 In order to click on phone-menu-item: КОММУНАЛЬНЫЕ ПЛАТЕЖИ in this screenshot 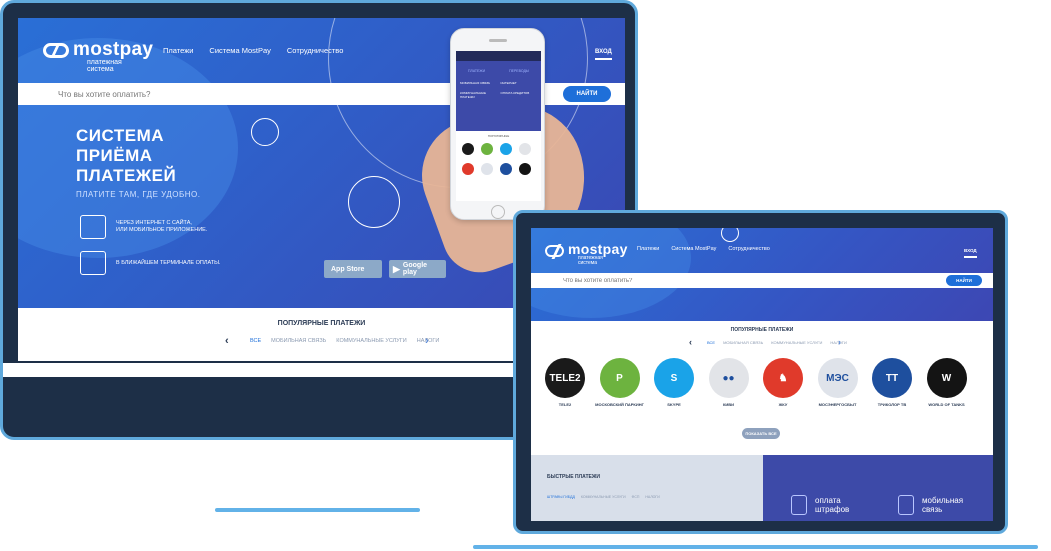, I will do `click(478, 95)`.